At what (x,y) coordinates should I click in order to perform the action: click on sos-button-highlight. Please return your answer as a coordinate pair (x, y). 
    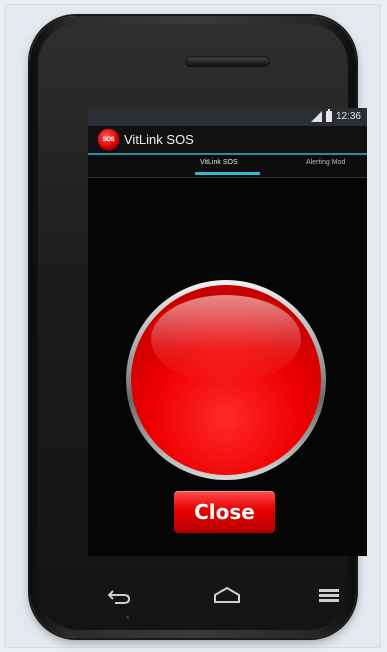
    Looking at the image, I should click on (226, 339).